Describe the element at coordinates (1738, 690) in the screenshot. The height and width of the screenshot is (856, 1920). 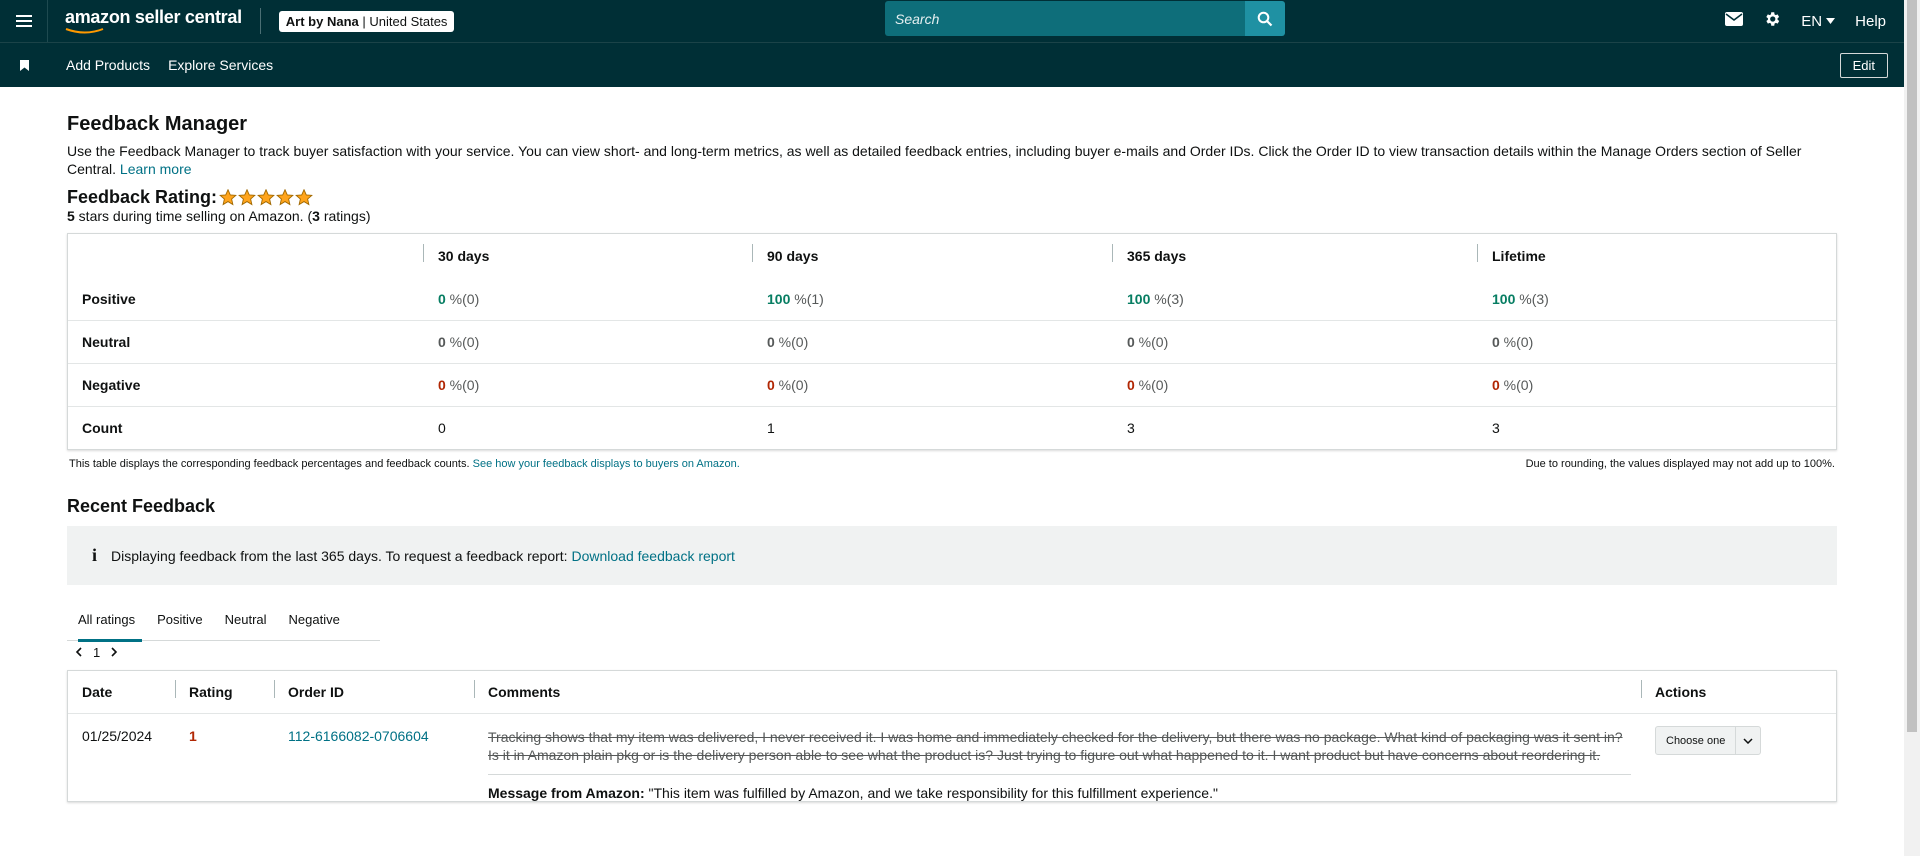
I see `col-actions: Actions` at that location.